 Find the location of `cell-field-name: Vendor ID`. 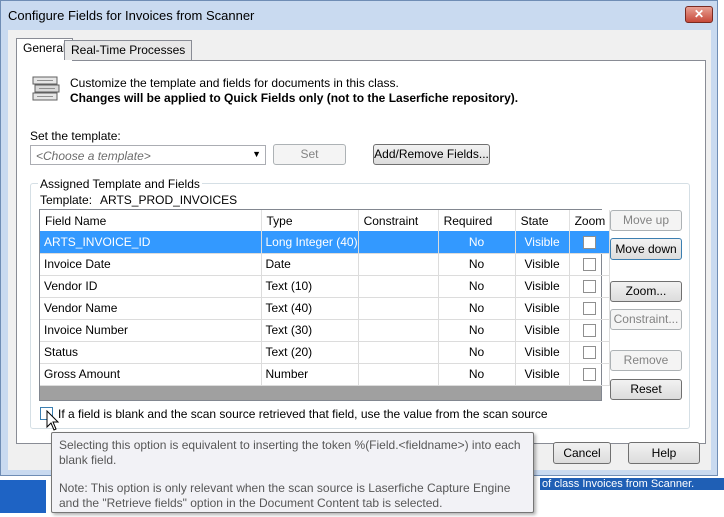

cell-field-name: Vendor ID is located at coordinates (151, 286).